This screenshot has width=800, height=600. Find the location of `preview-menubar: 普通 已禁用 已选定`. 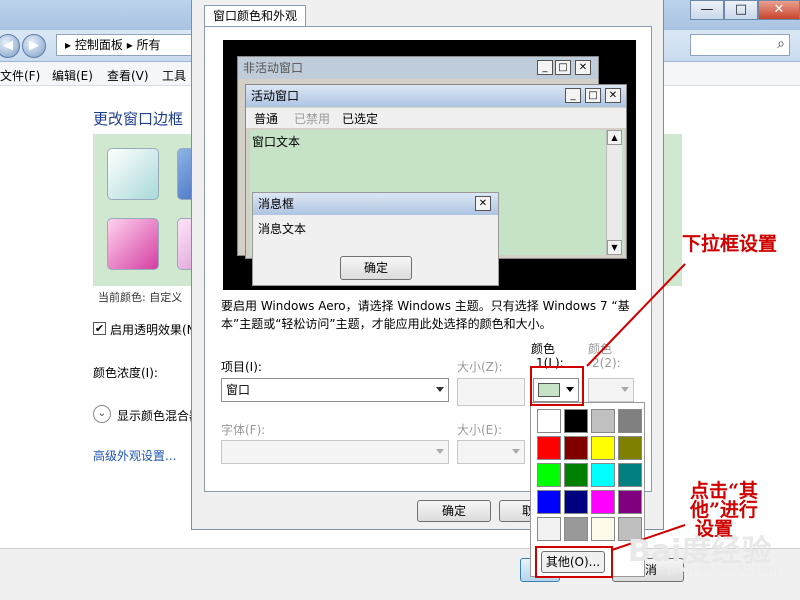

preview-menubar: 普通 已禁用 已选定 is located at coordinates (436, 118).